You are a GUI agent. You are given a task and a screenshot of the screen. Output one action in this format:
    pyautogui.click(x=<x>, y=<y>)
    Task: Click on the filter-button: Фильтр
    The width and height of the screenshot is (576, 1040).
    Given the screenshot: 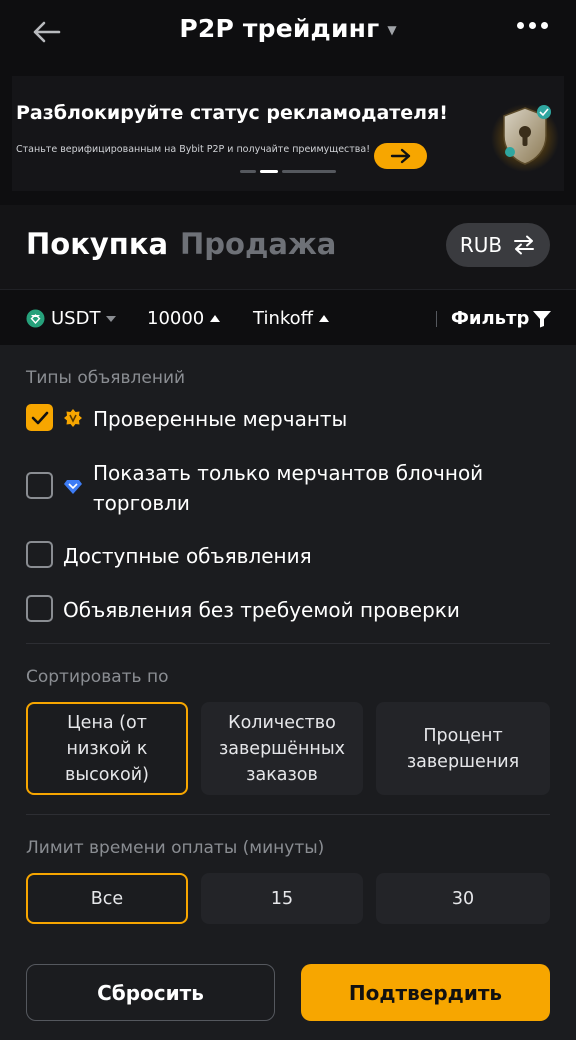 What is the action you would take?
    pyautogui.click(x=501, y=318)
    